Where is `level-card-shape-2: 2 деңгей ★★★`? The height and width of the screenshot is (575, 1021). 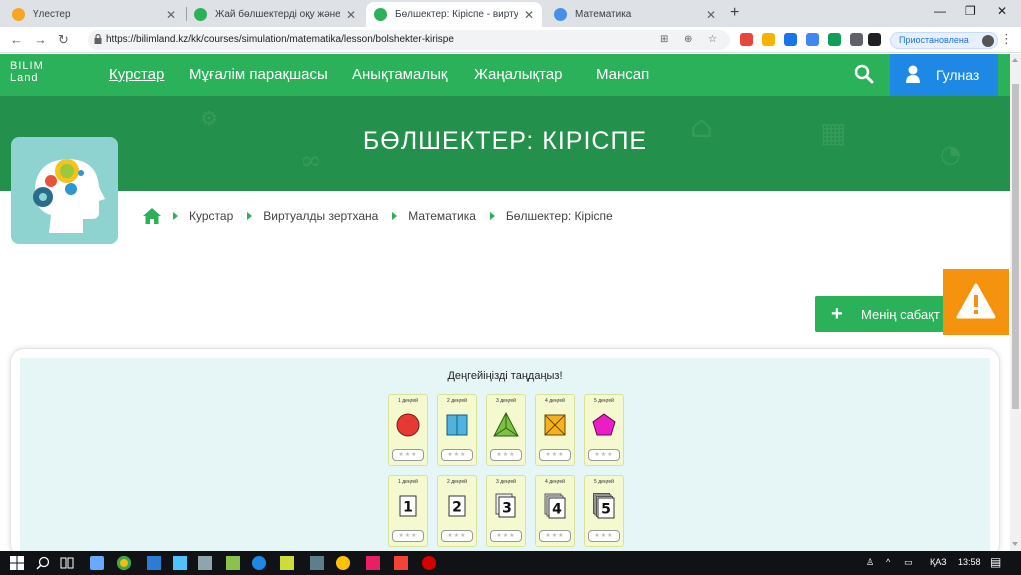 level-card-shape-2: 2 деңгей ★★★ is located at coordinates (457, 430).